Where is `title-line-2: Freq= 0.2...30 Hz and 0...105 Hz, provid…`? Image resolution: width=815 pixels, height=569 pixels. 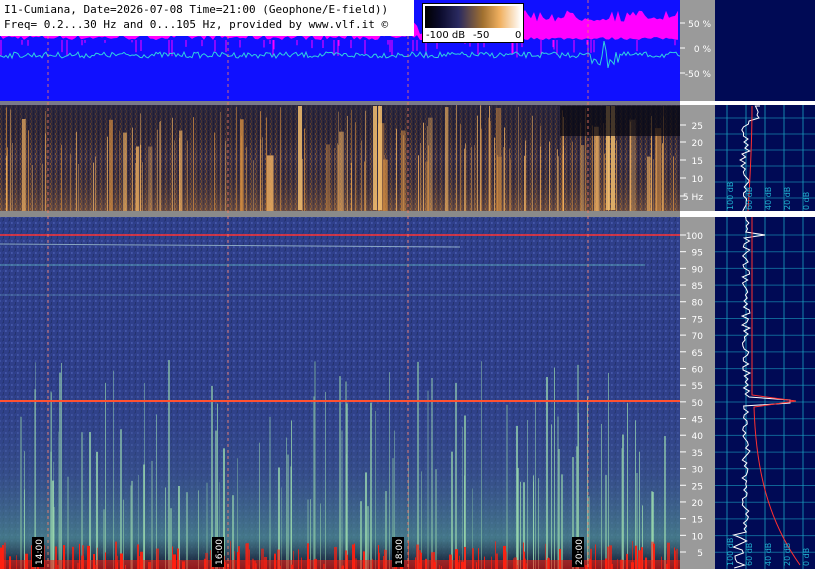 title-line-2: Freq= 0.2...30 Hz and 0...105 Hz, provid… is located at coordinates (196, 24).